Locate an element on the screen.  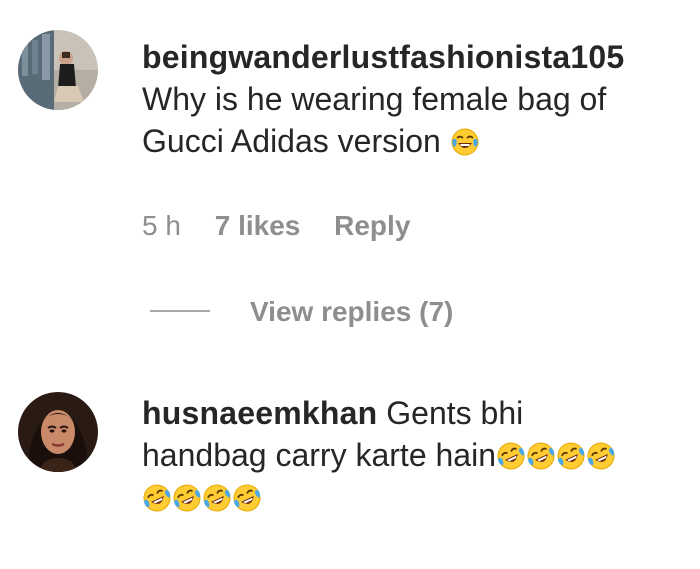
face-with-tears-of-joy-icon is located at coordinates (465, 142).